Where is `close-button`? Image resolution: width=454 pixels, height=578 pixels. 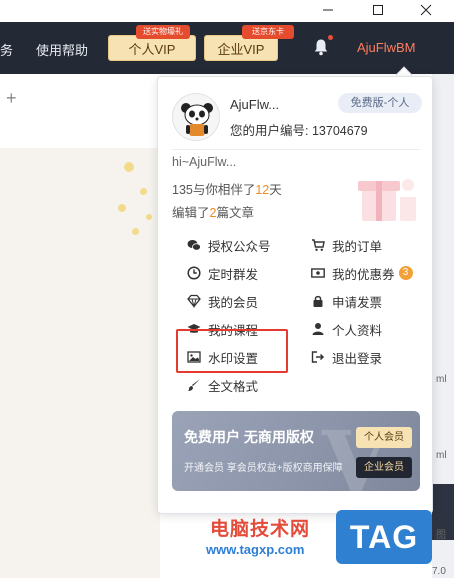
close-button is located at coordinates (426, 10).